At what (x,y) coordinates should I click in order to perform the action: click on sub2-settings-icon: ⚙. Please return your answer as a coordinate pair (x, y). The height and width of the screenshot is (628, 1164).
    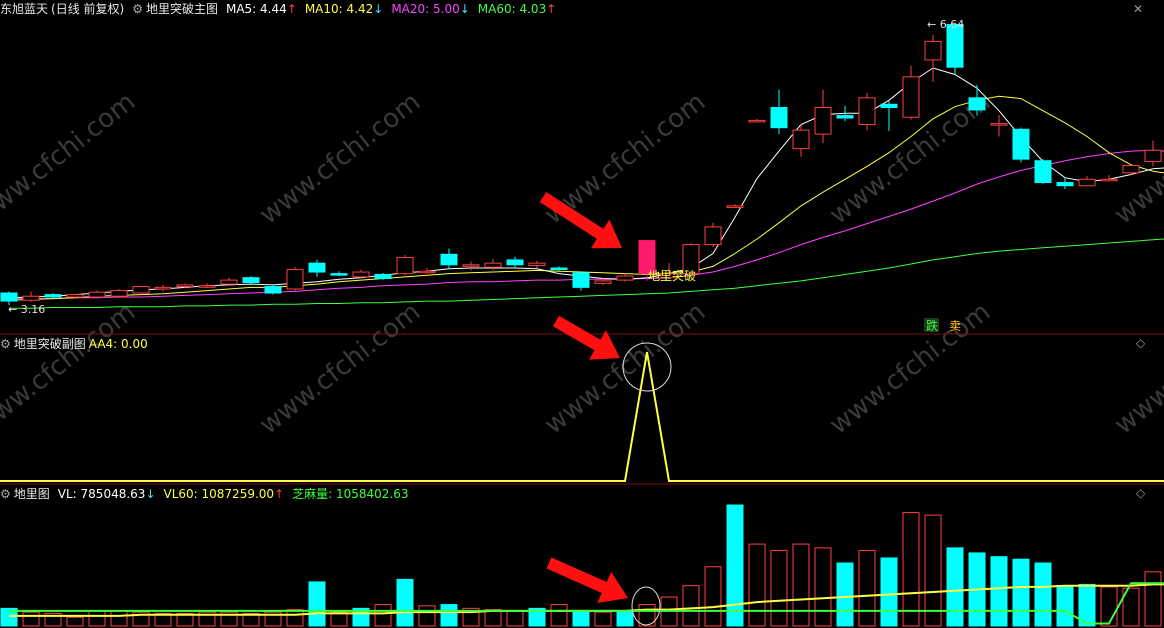
    Looking at the image, I should click on (5, 494).